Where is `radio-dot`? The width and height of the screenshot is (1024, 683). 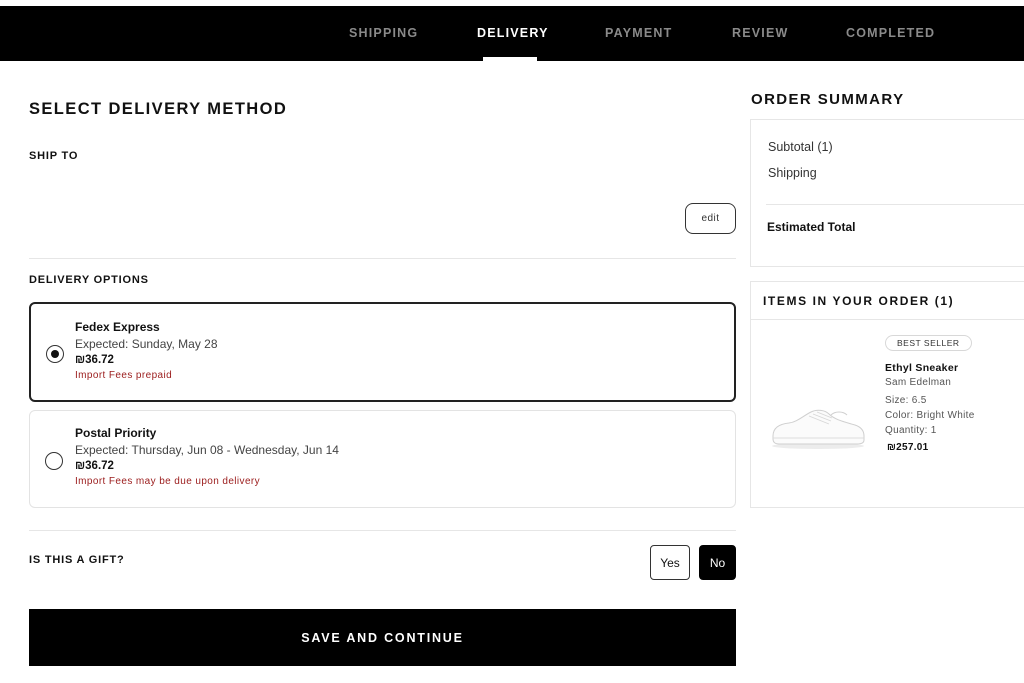 radio-dot is located at coordinates (54, 353).